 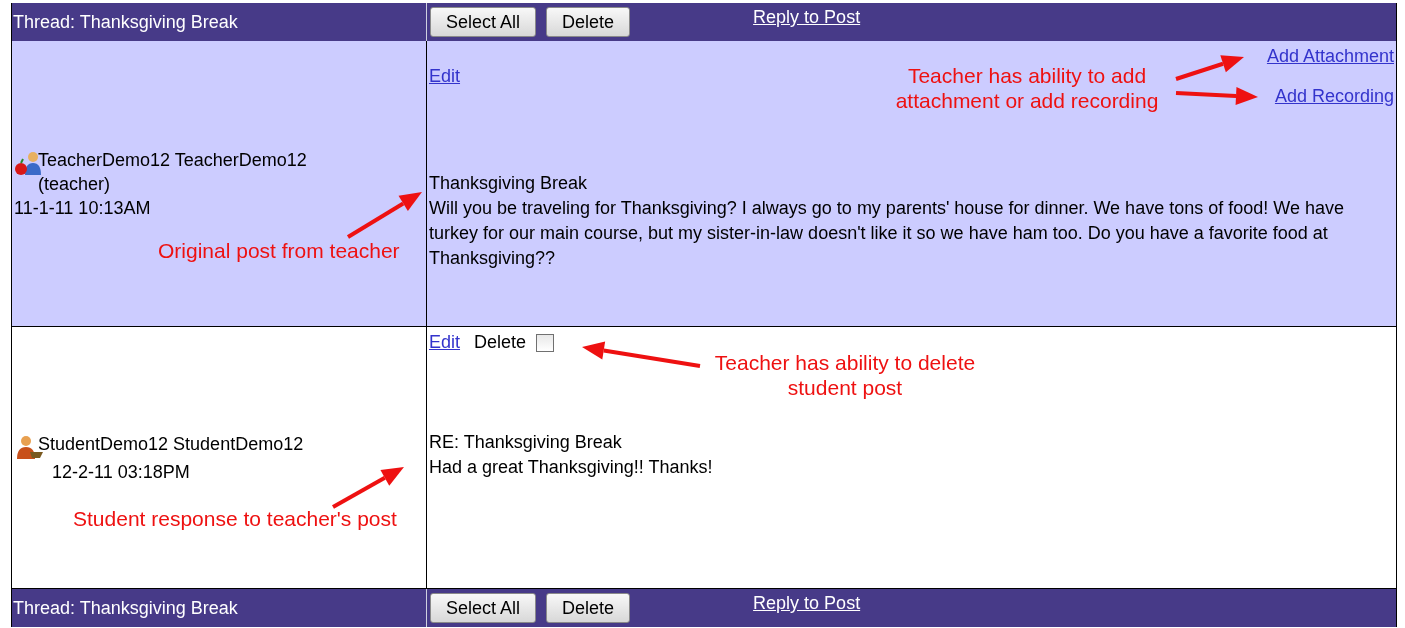 I want to click on post-body: Had a great Thanksgiving!! Thanks!, so click(x=571, y=467).